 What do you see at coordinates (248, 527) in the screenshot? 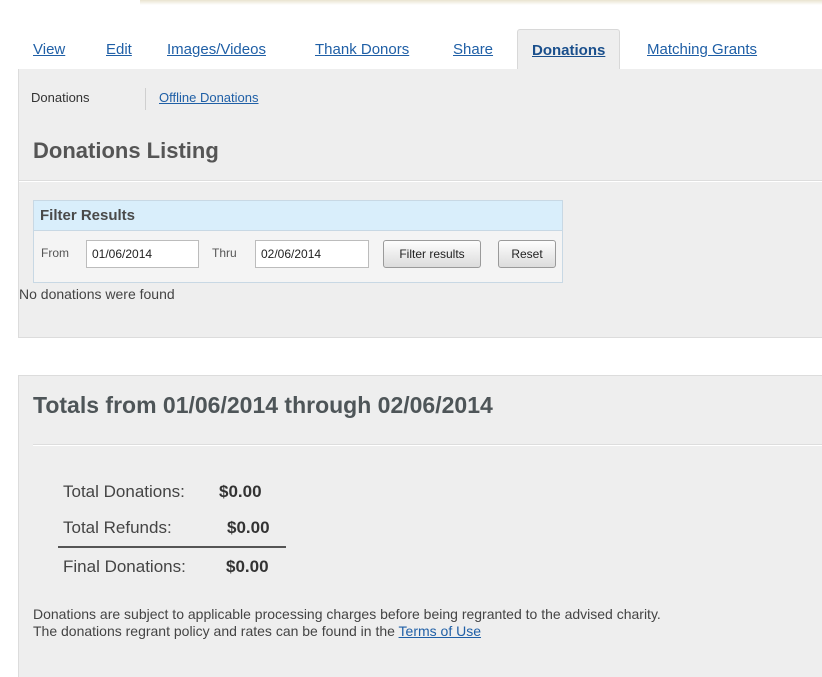
I see `total-refunds-value: $0.00` at bounding box center [248, 527].